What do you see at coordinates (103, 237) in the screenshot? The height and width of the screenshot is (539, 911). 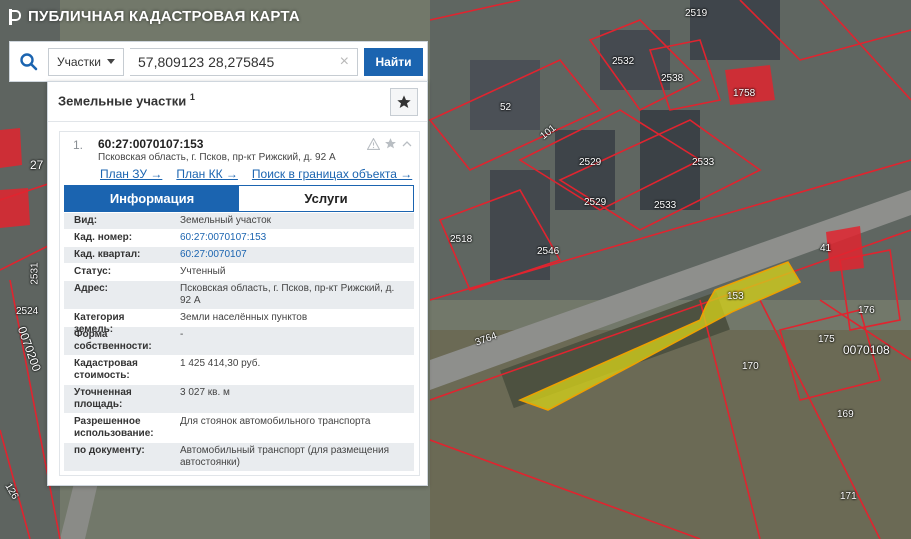 I see `info-key: Кад. номер:` at bounding box center [103, 237].